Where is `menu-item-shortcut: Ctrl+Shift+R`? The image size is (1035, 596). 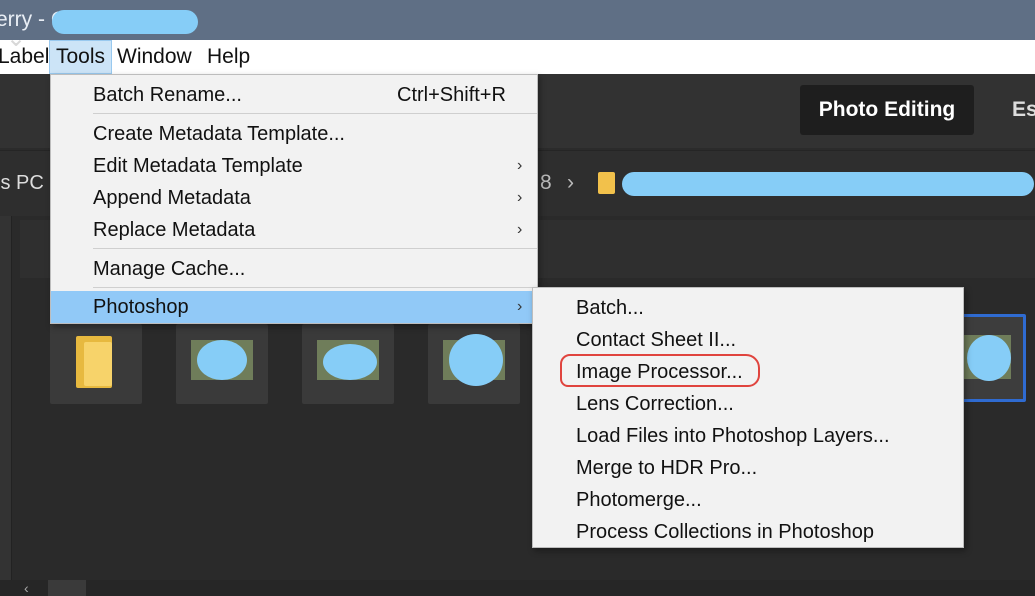
menu-item-shortcut: Ctrl+Shift+R is located at coordinates (451, 95).